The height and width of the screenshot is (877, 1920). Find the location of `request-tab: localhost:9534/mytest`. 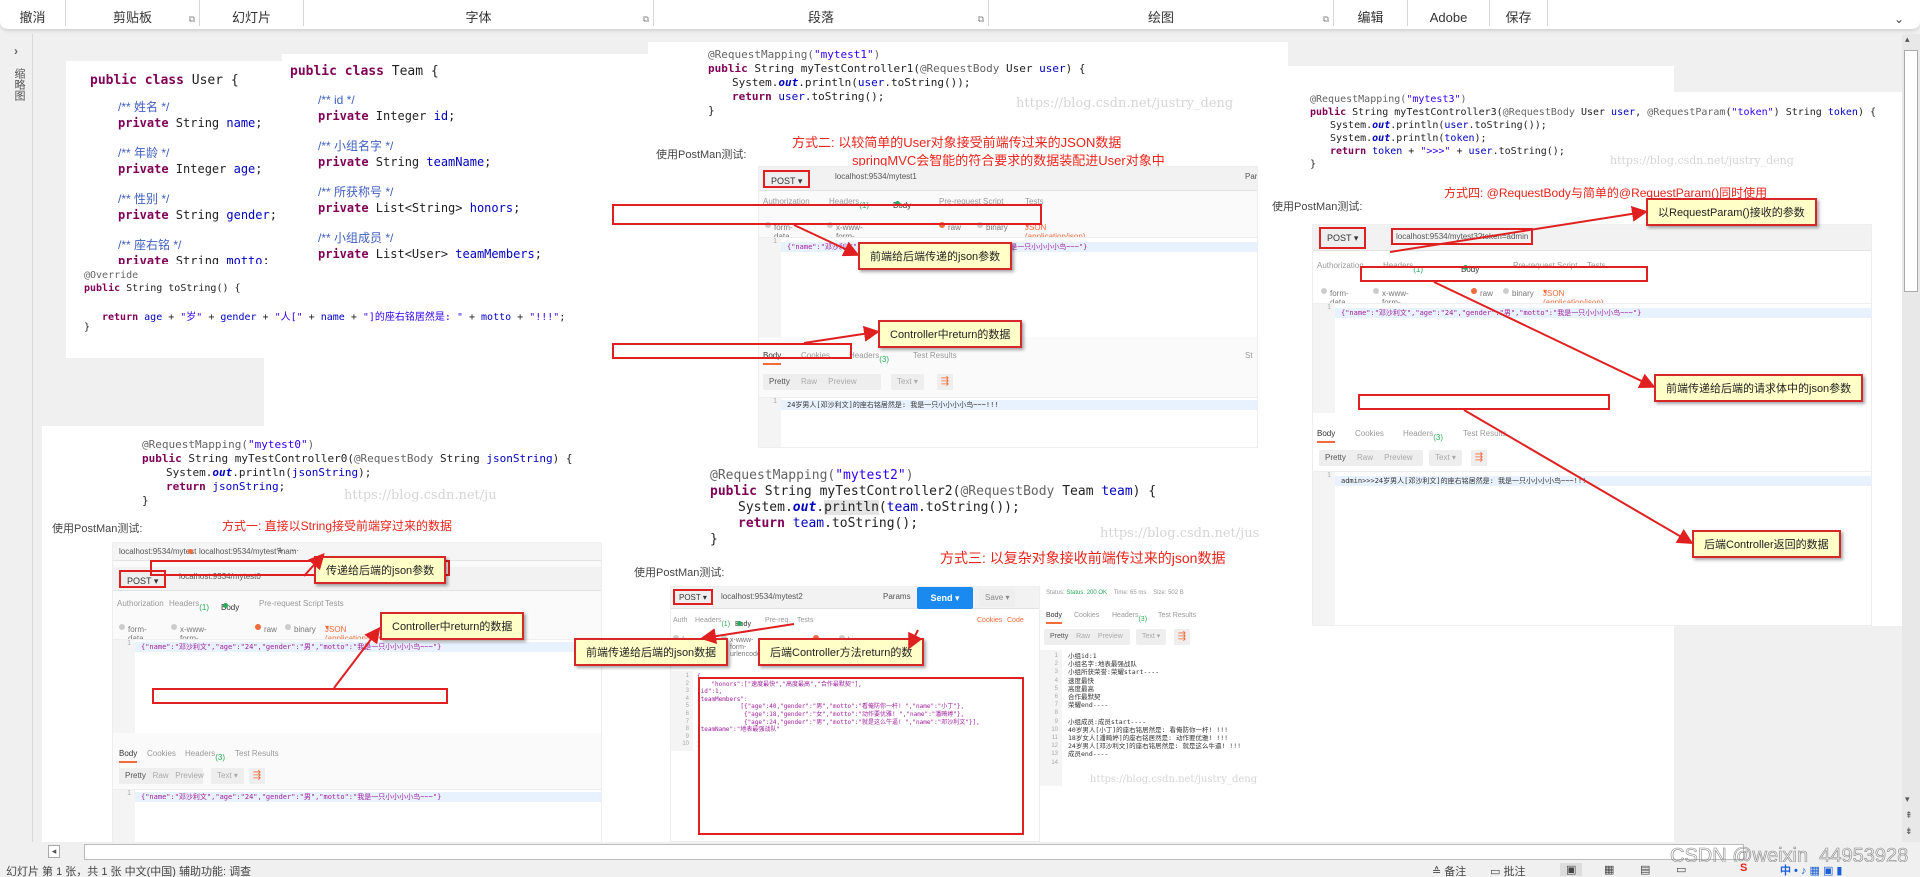

request-tab: localhost:9534/mytest is located at coordinates (157, 551).